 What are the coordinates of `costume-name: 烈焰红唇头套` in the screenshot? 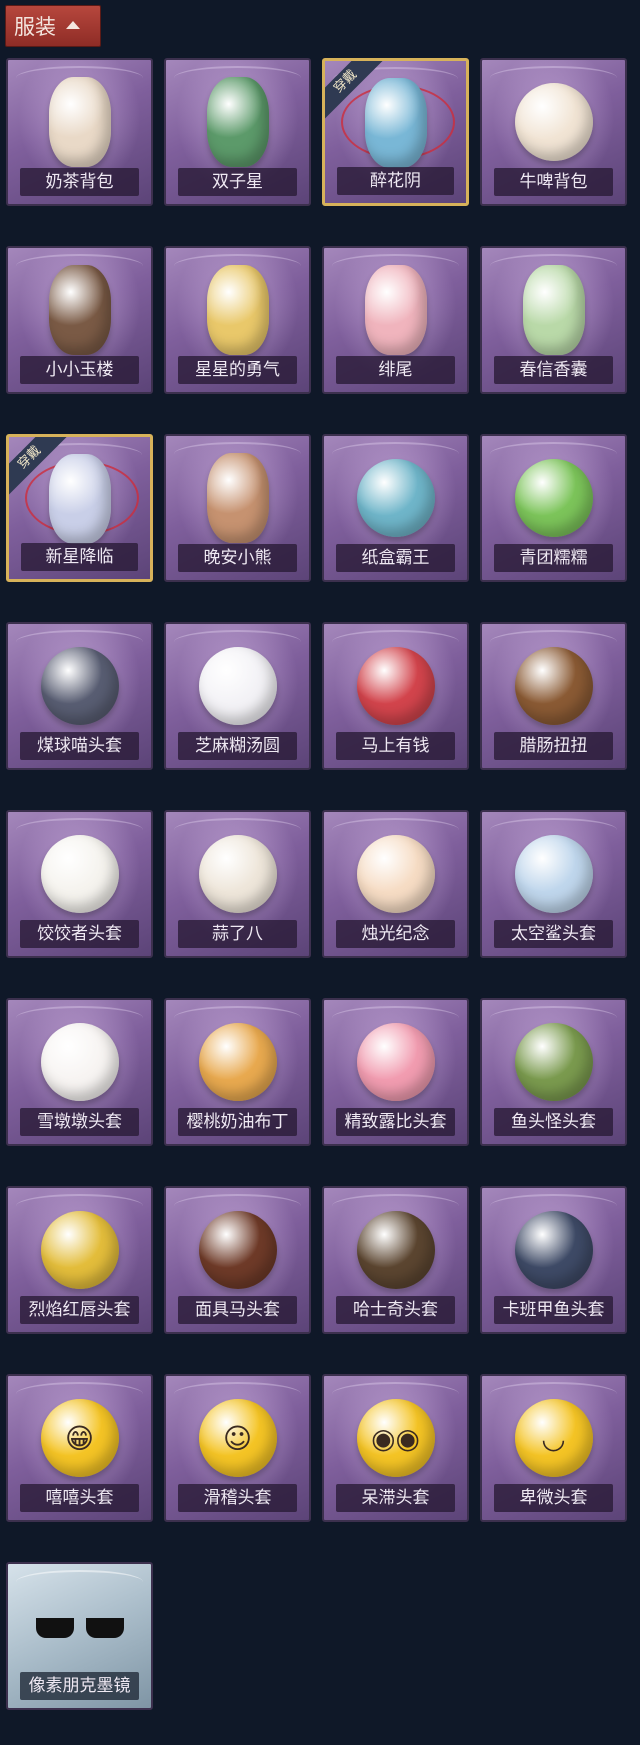 It's located at (79, 1310).